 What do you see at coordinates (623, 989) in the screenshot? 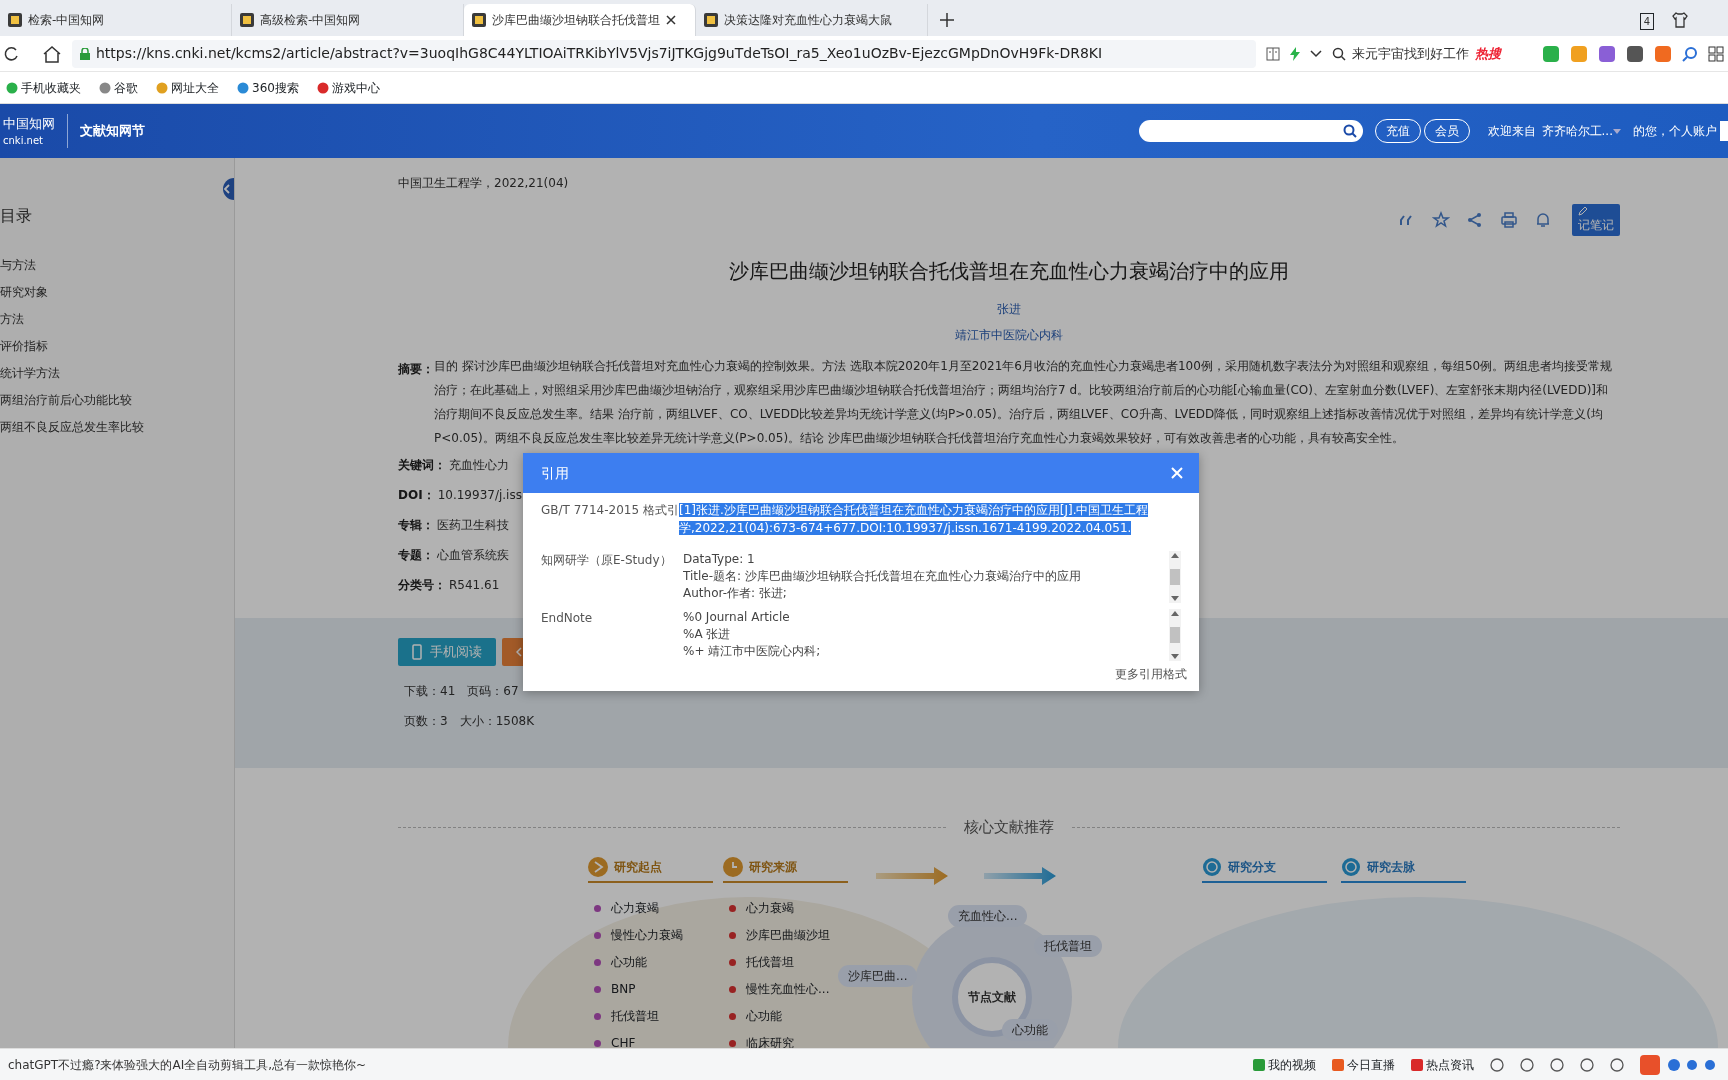
I see `keyword-link: BNP` at bounding box center [623, 989].